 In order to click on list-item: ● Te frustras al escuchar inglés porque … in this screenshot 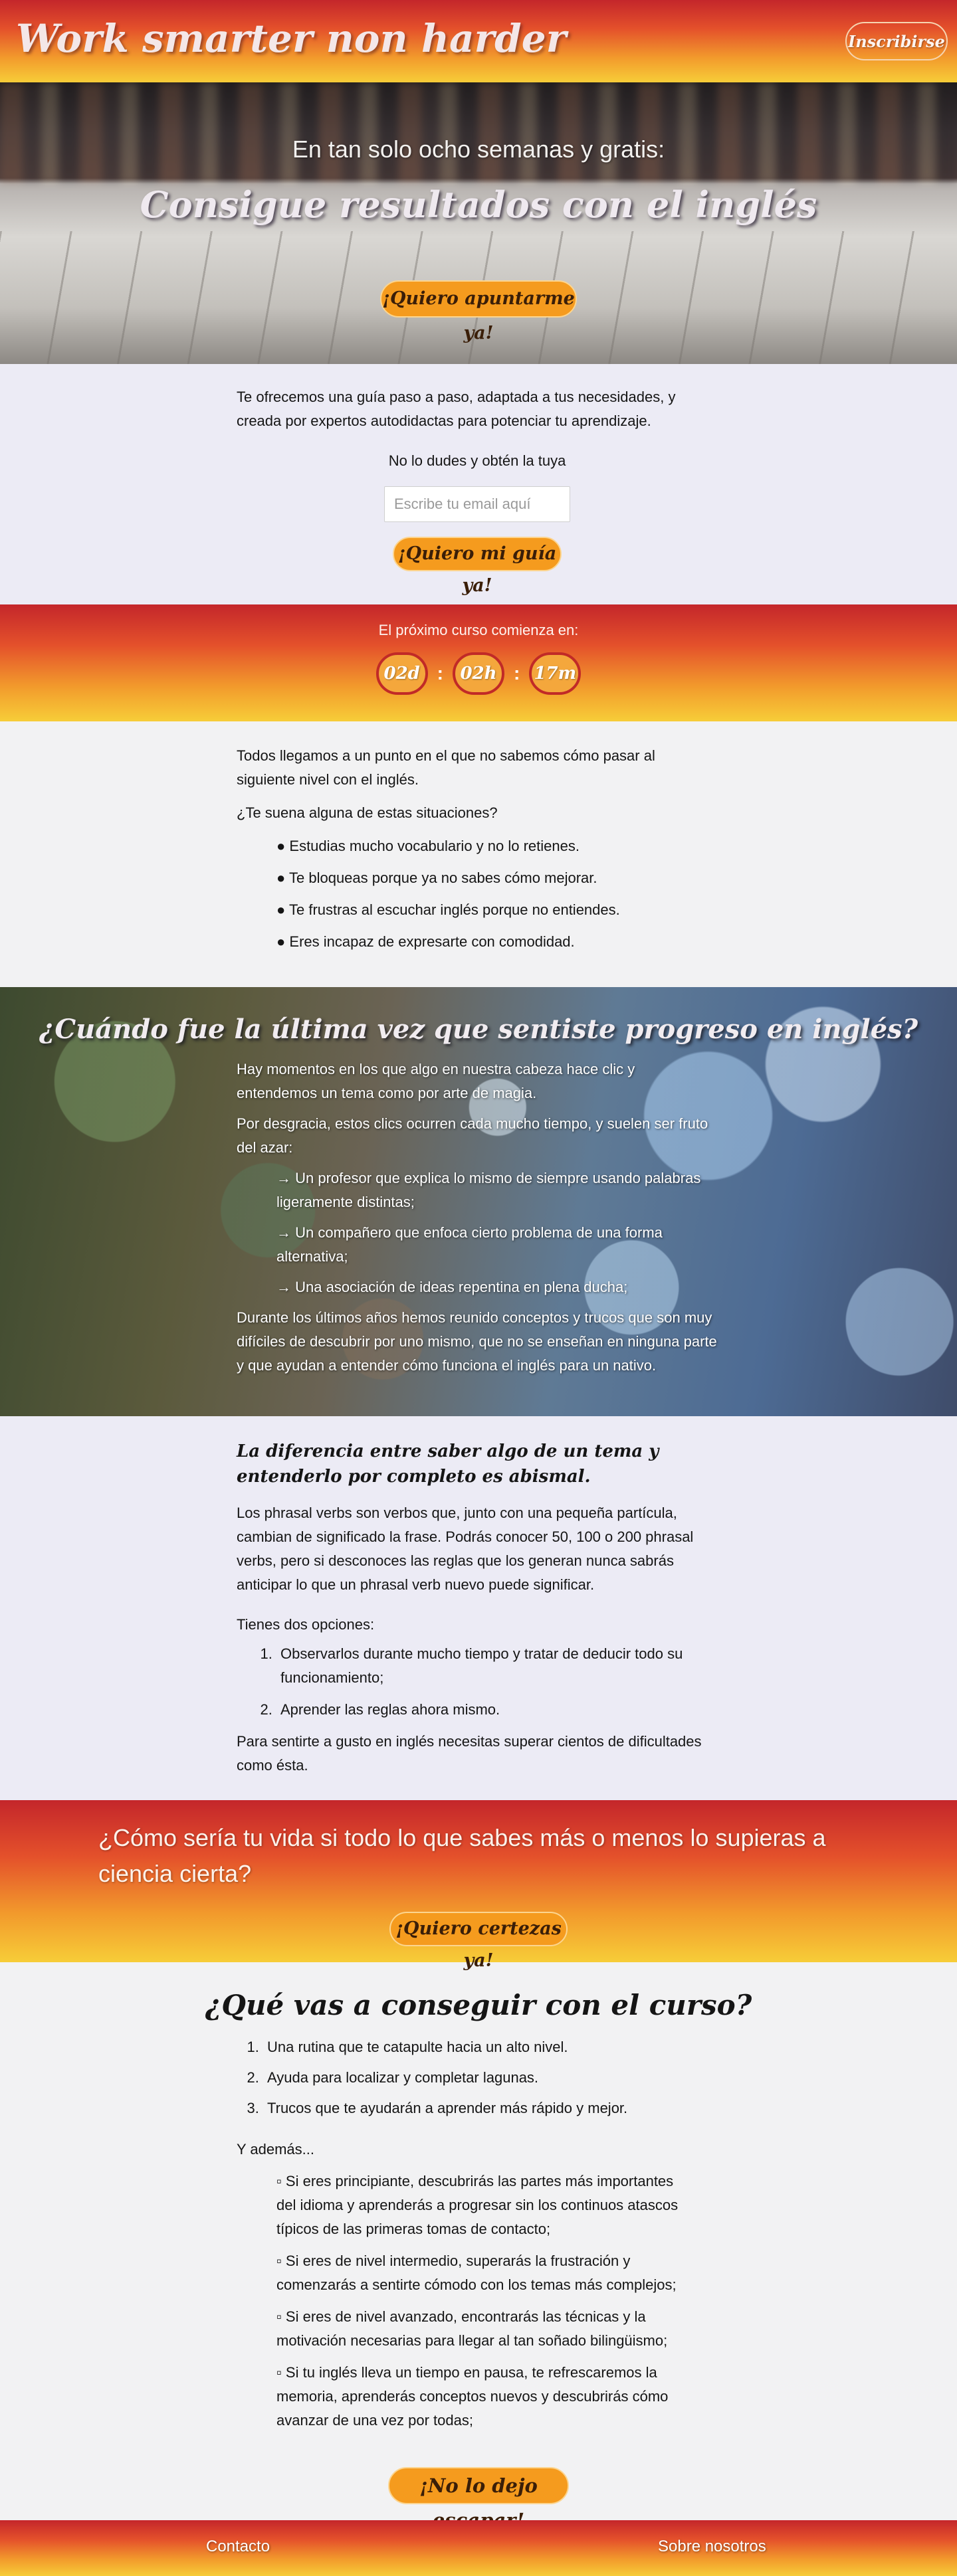, I will do `click(448, 909)`.